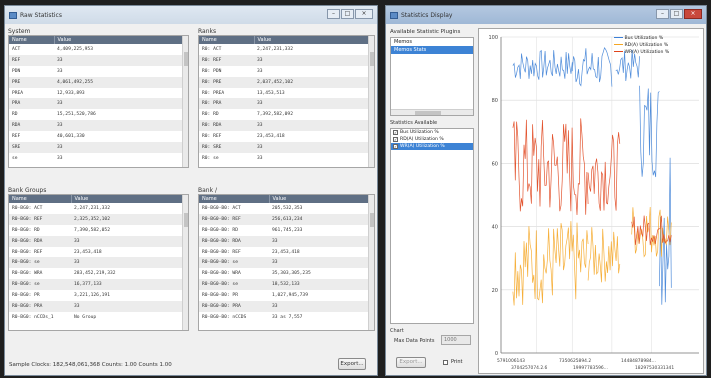 This screenshot has width=711, height=378. I want to click on table-row: R0-BG0-B0: se 33, so click(286, 263).